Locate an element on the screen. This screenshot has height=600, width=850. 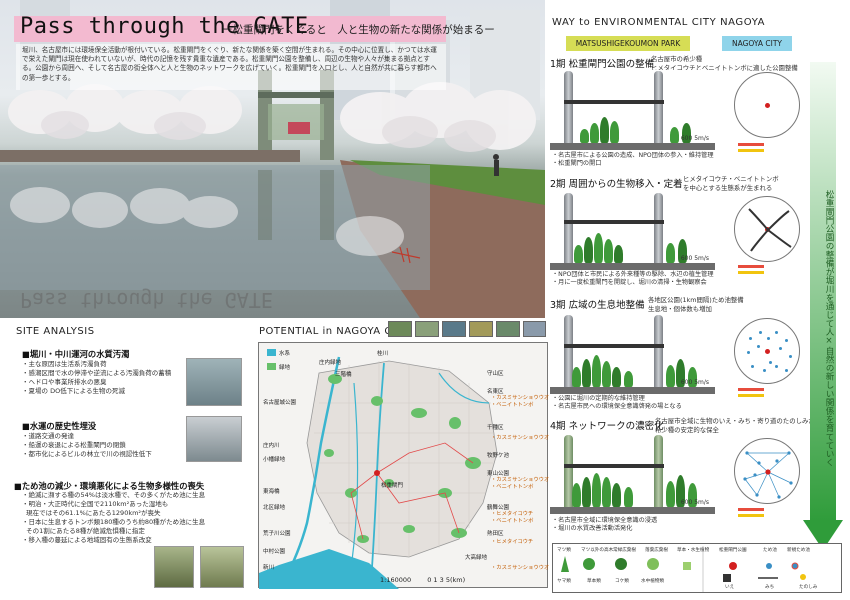
place-label: 庄内川 is located at coordinates (271, 446).